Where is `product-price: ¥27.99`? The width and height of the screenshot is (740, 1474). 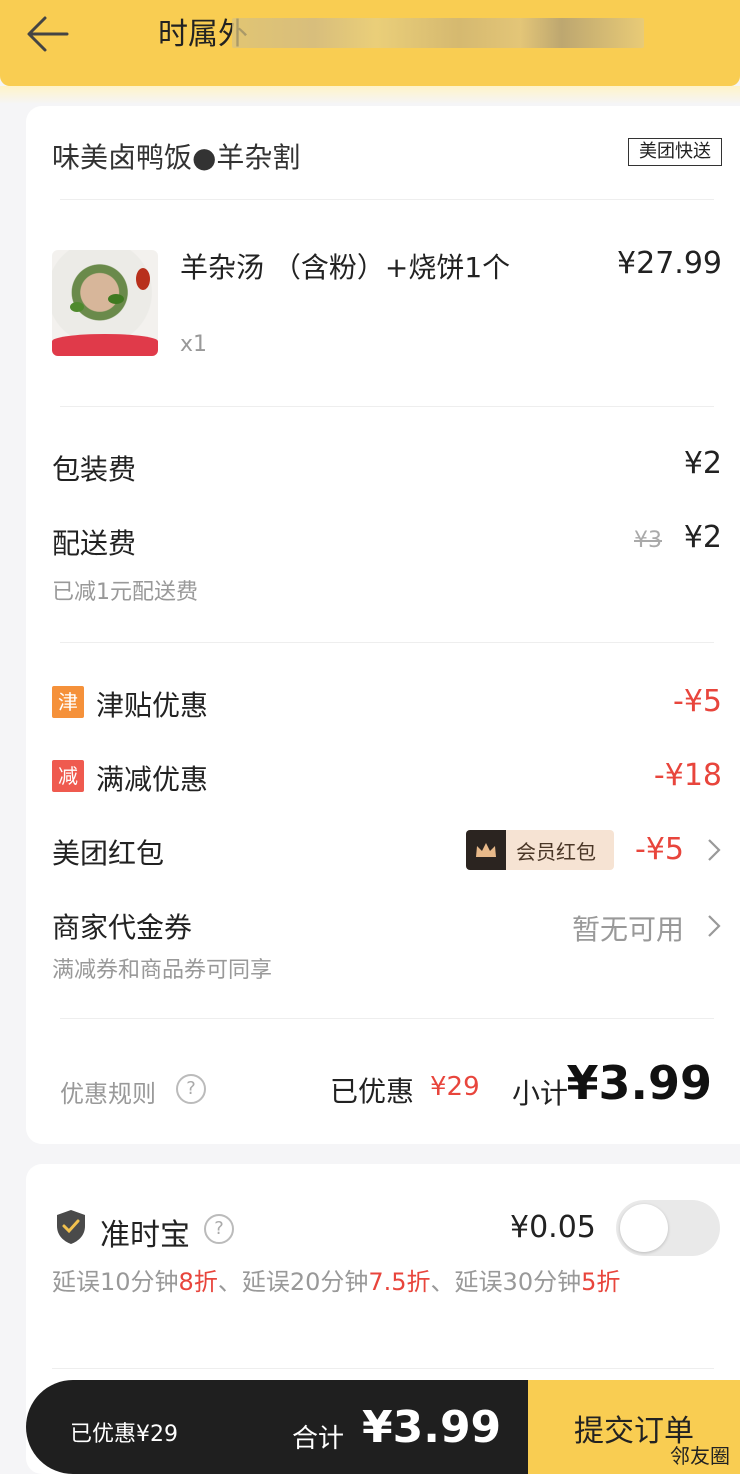 product-price: ¥27.99 is located at coordinates (669, 263).